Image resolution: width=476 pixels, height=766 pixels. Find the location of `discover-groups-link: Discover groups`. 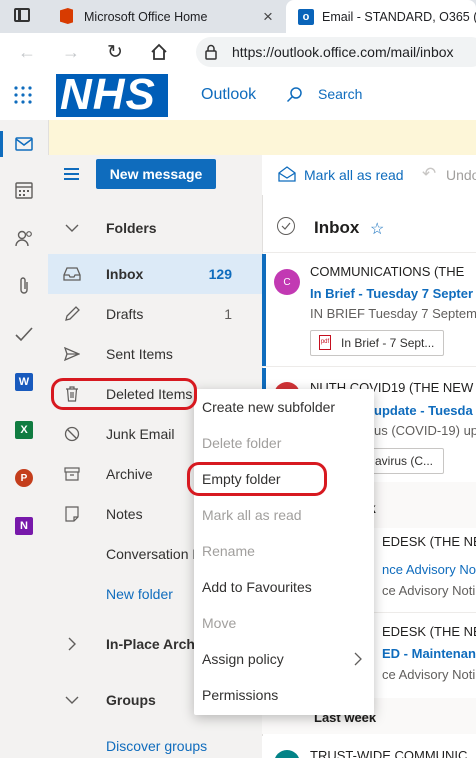

discover-groups-link: Discover groups is located at coordinates (155, 746).